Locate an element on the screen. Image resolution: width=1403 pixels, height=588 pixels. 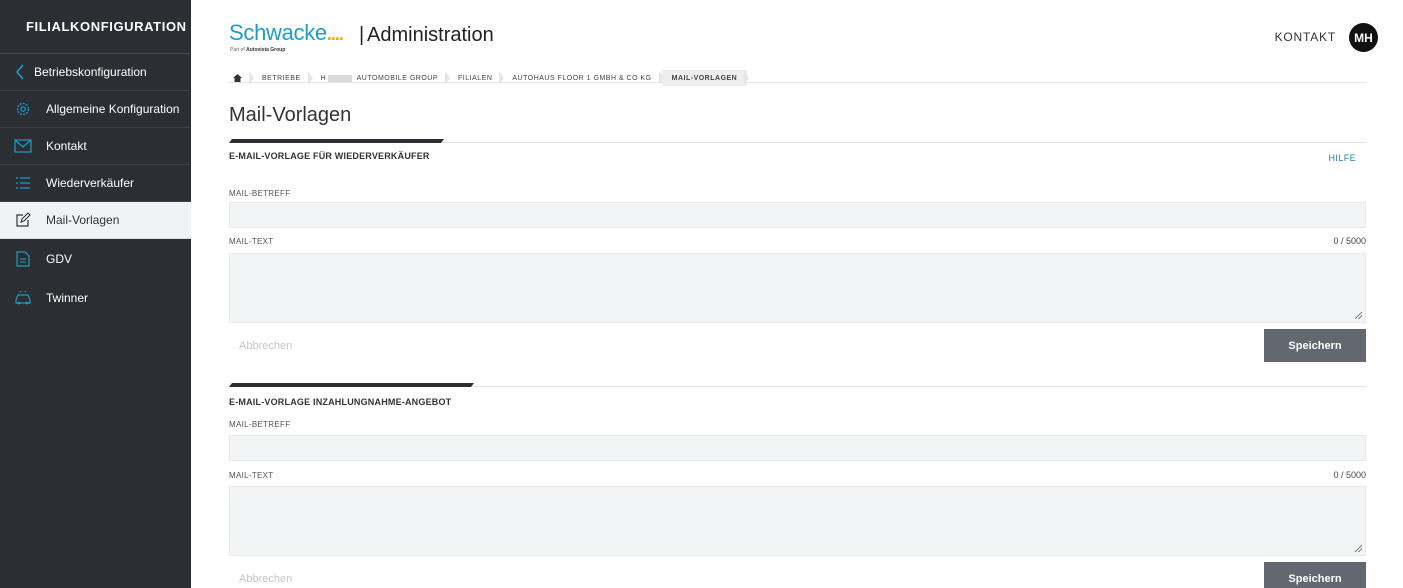
sidebar-item-wiederverkaeufer: Wiederverkäufer is located at coordinates (95, 183).